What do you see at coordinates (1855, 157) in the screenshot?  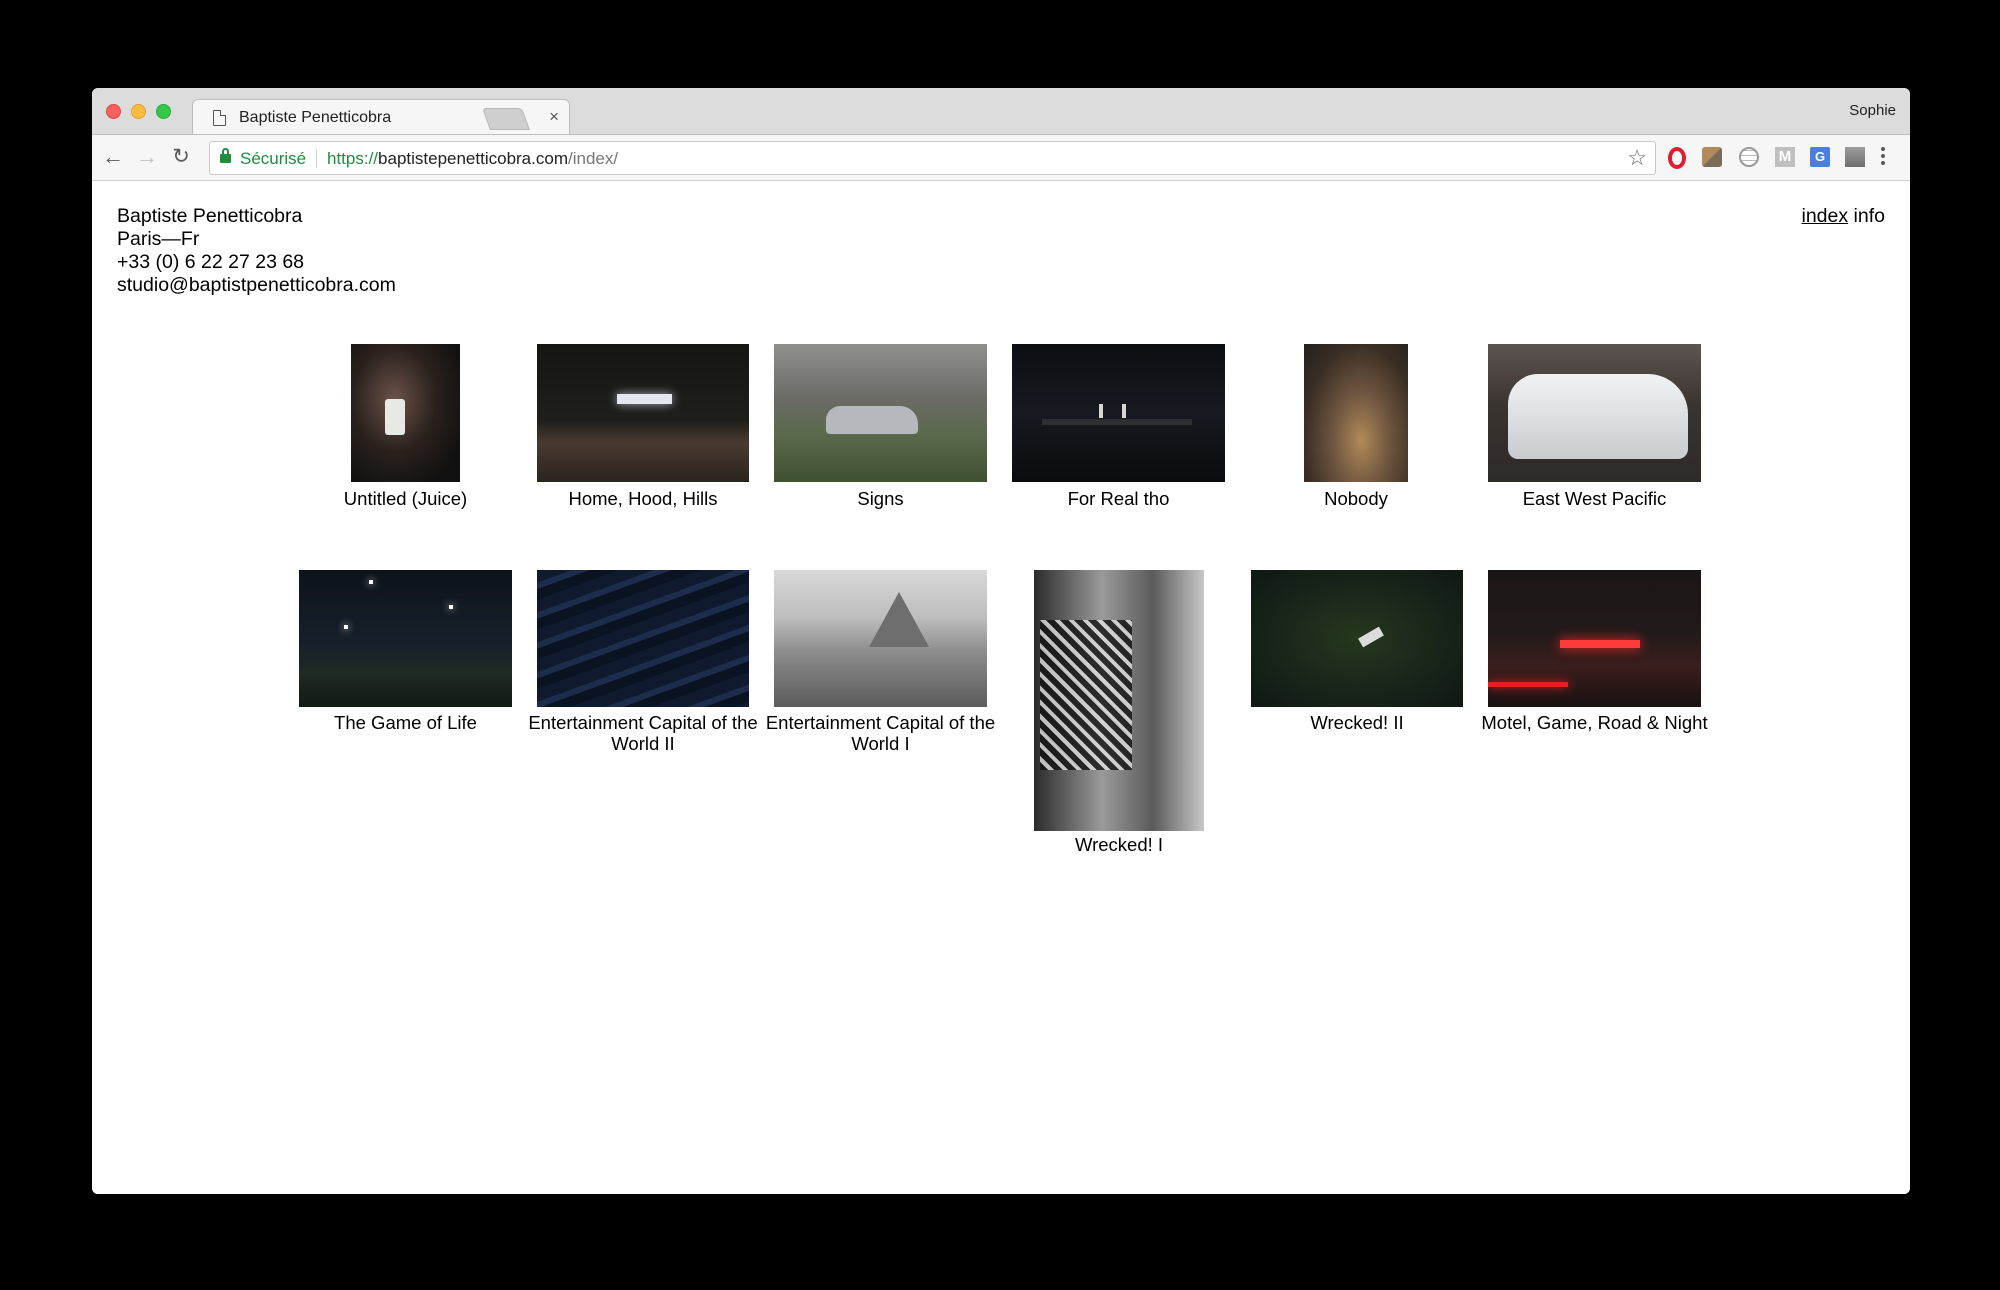 I see `photo-extension-icon` at bounding box center [1855, 157].